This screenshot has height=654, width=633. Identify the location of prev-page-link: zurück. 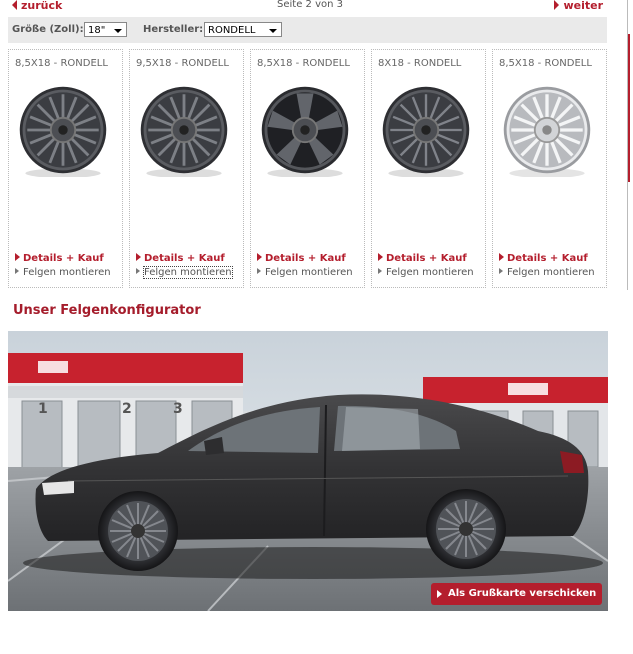
(37, 6).